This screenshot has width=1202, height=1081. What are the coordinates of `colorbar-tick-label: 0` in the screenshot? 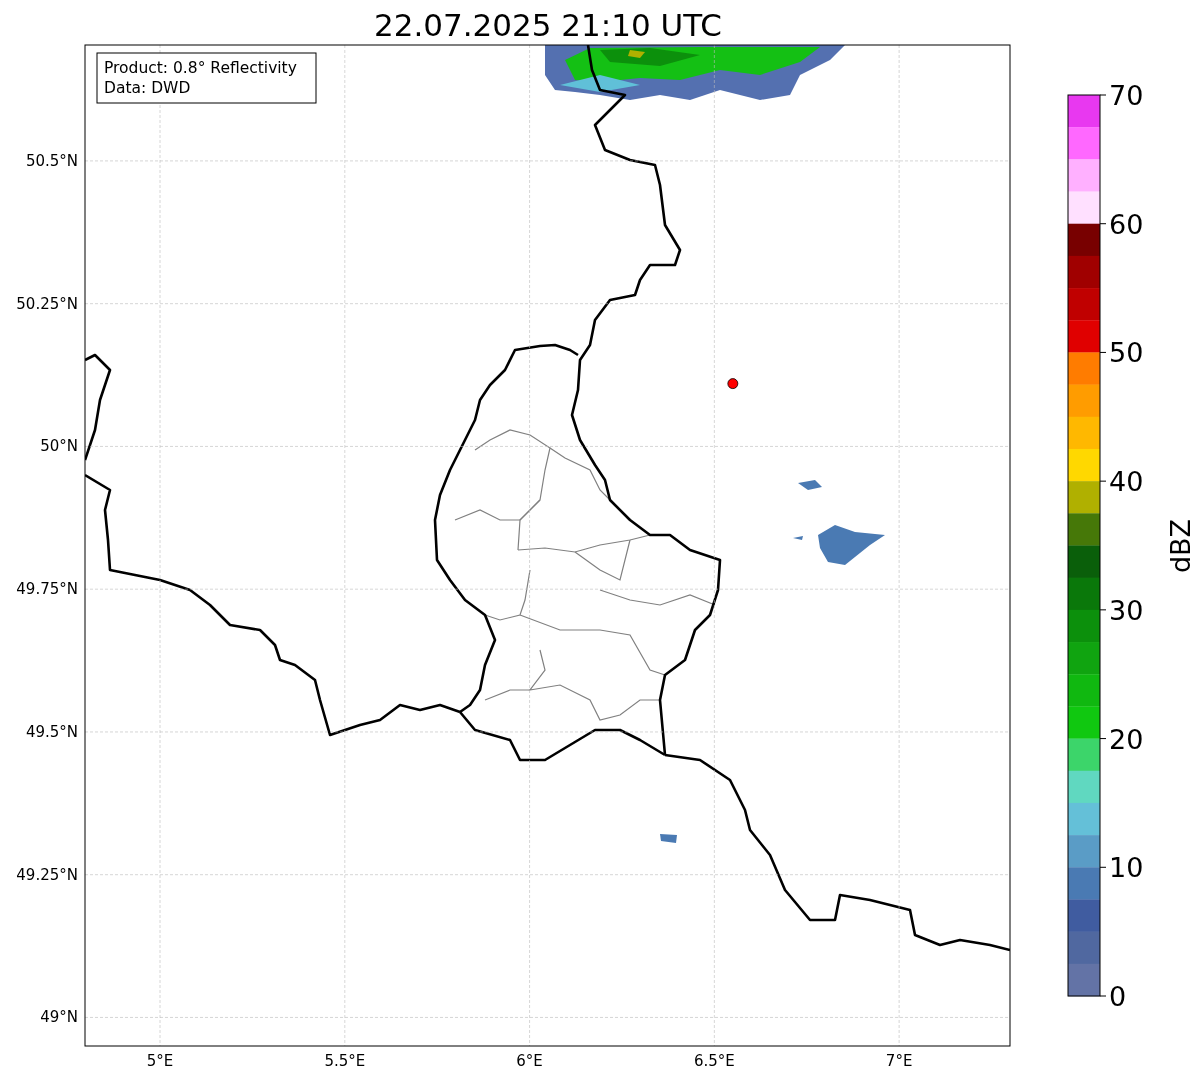 It's located at (1118, 996).